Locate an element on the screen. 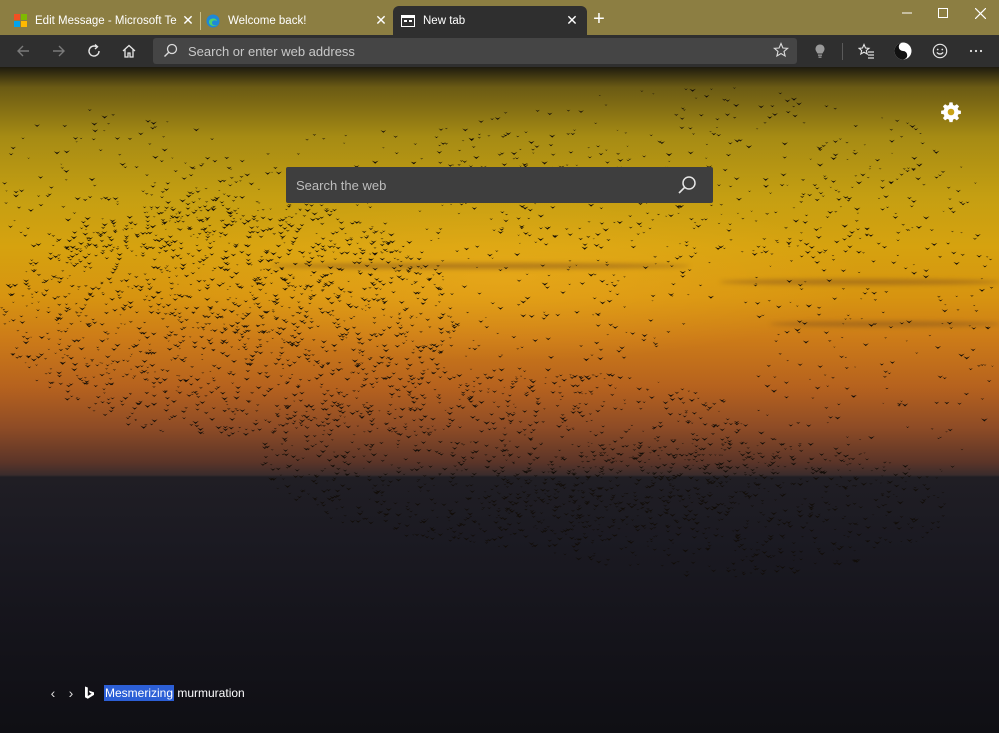 The height and width of the screenshot is (733, 999). extension-button is located at coordinates (820, 51).